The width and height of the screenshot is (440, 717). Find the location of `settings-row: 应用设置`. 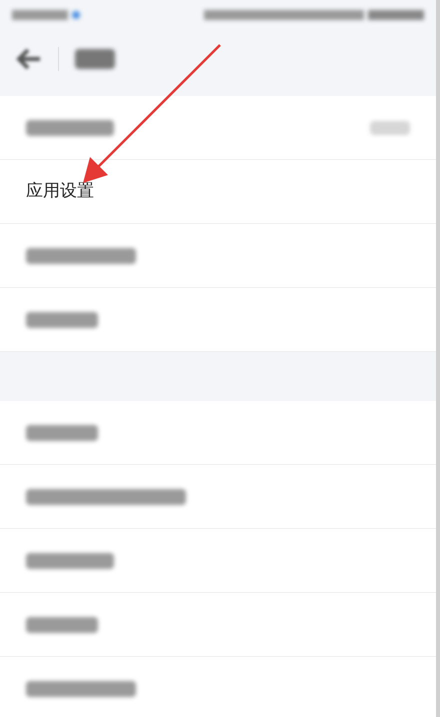

settings-row: 应用设置 is located at coordinates (218, 192).